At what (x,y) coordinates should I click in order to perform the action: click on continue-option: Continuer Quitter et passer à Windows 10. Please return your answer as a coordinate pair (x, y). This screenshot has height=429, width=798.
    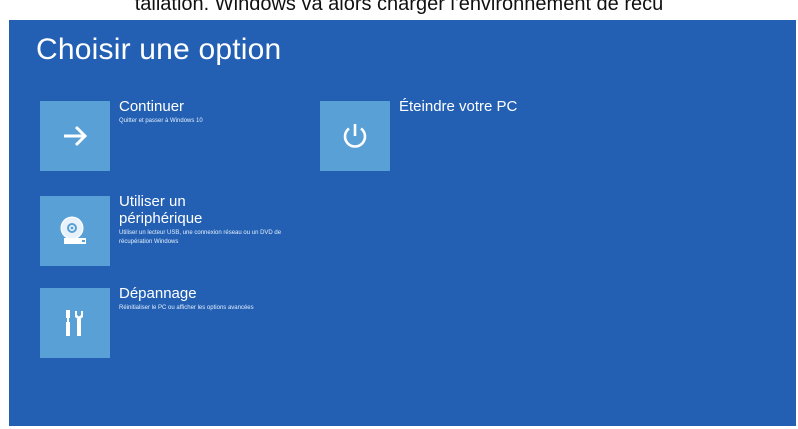
    Looking at the image, I should click on (170, 135).